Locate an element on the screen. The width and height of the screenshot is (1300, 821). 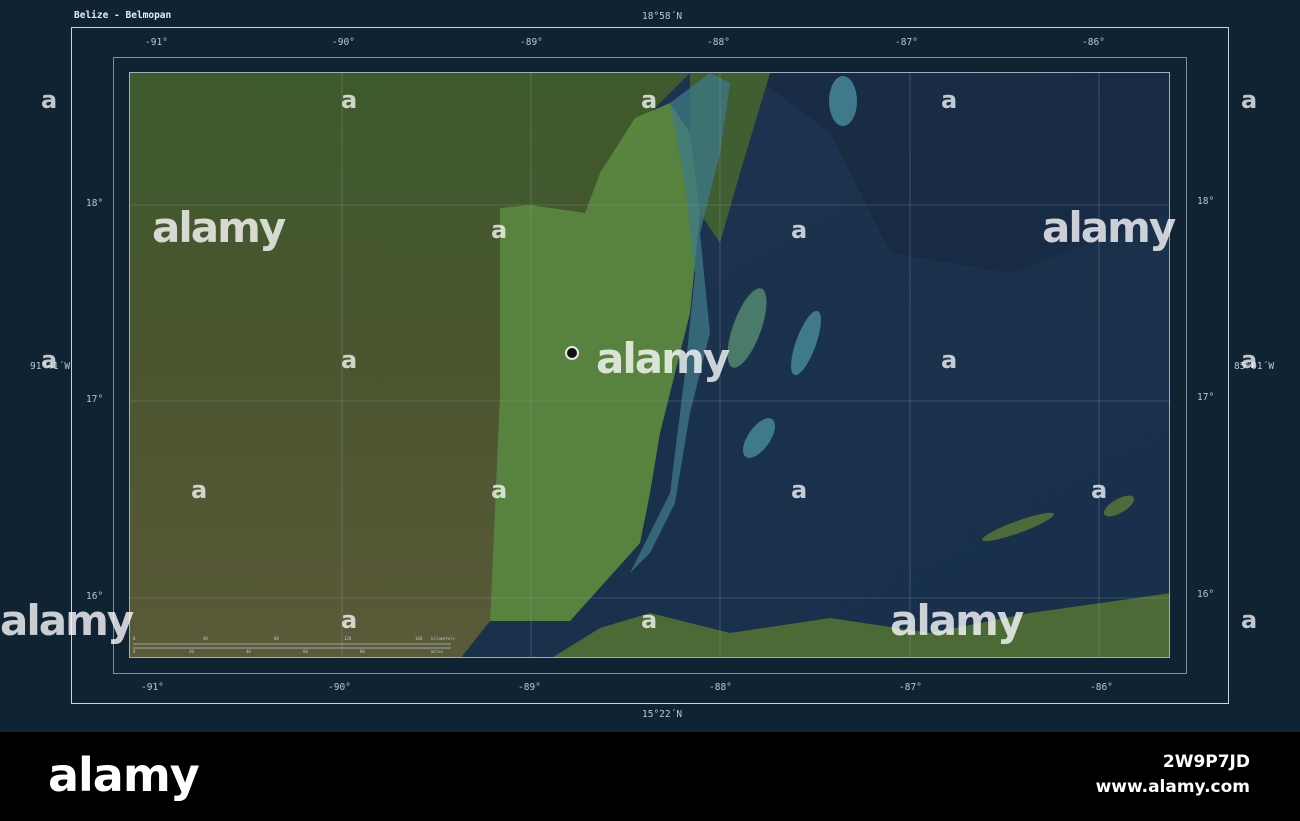
scale-mi-label: miles is located at coordinates (437, 651).